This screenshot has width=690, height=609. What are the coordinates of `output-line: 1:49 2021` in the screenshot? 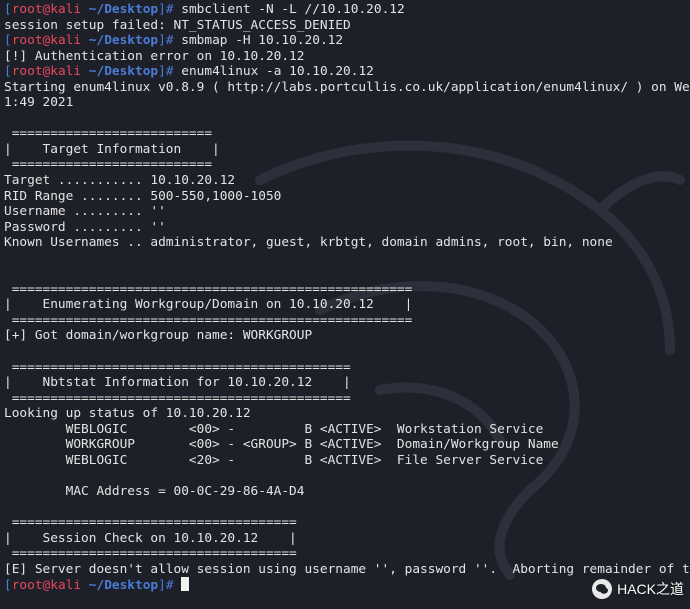 It's located at (39, 103).